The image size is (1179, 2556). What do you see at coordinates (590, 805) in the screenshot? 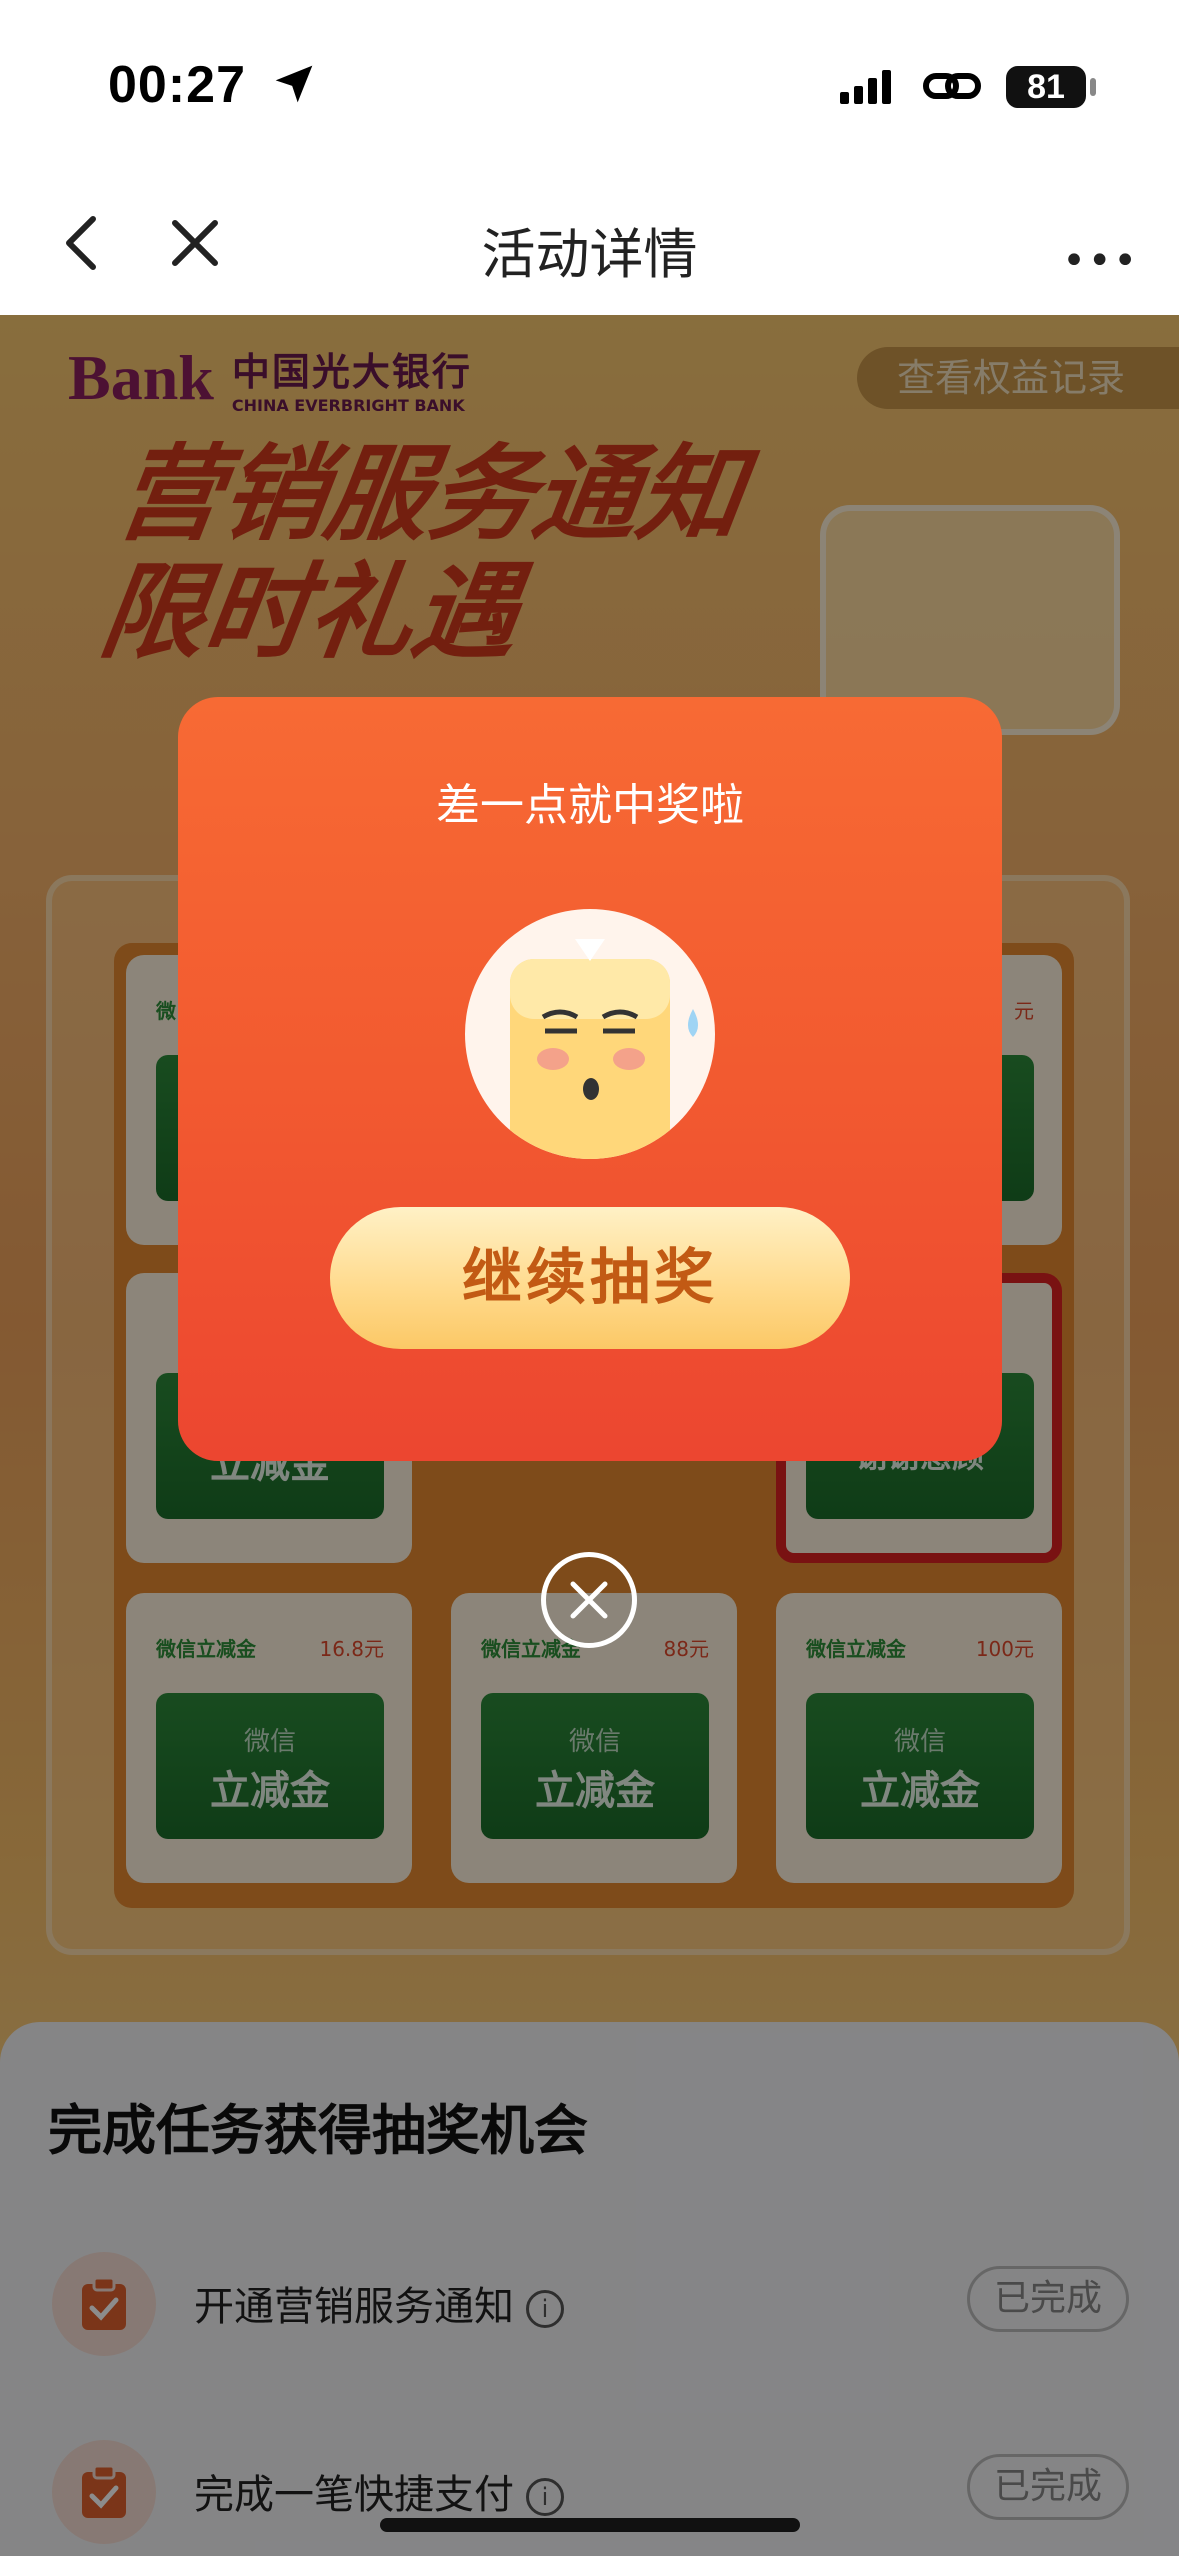
I see `modal-title: 差一点就中奖啦` at bounding box center [590, 805].